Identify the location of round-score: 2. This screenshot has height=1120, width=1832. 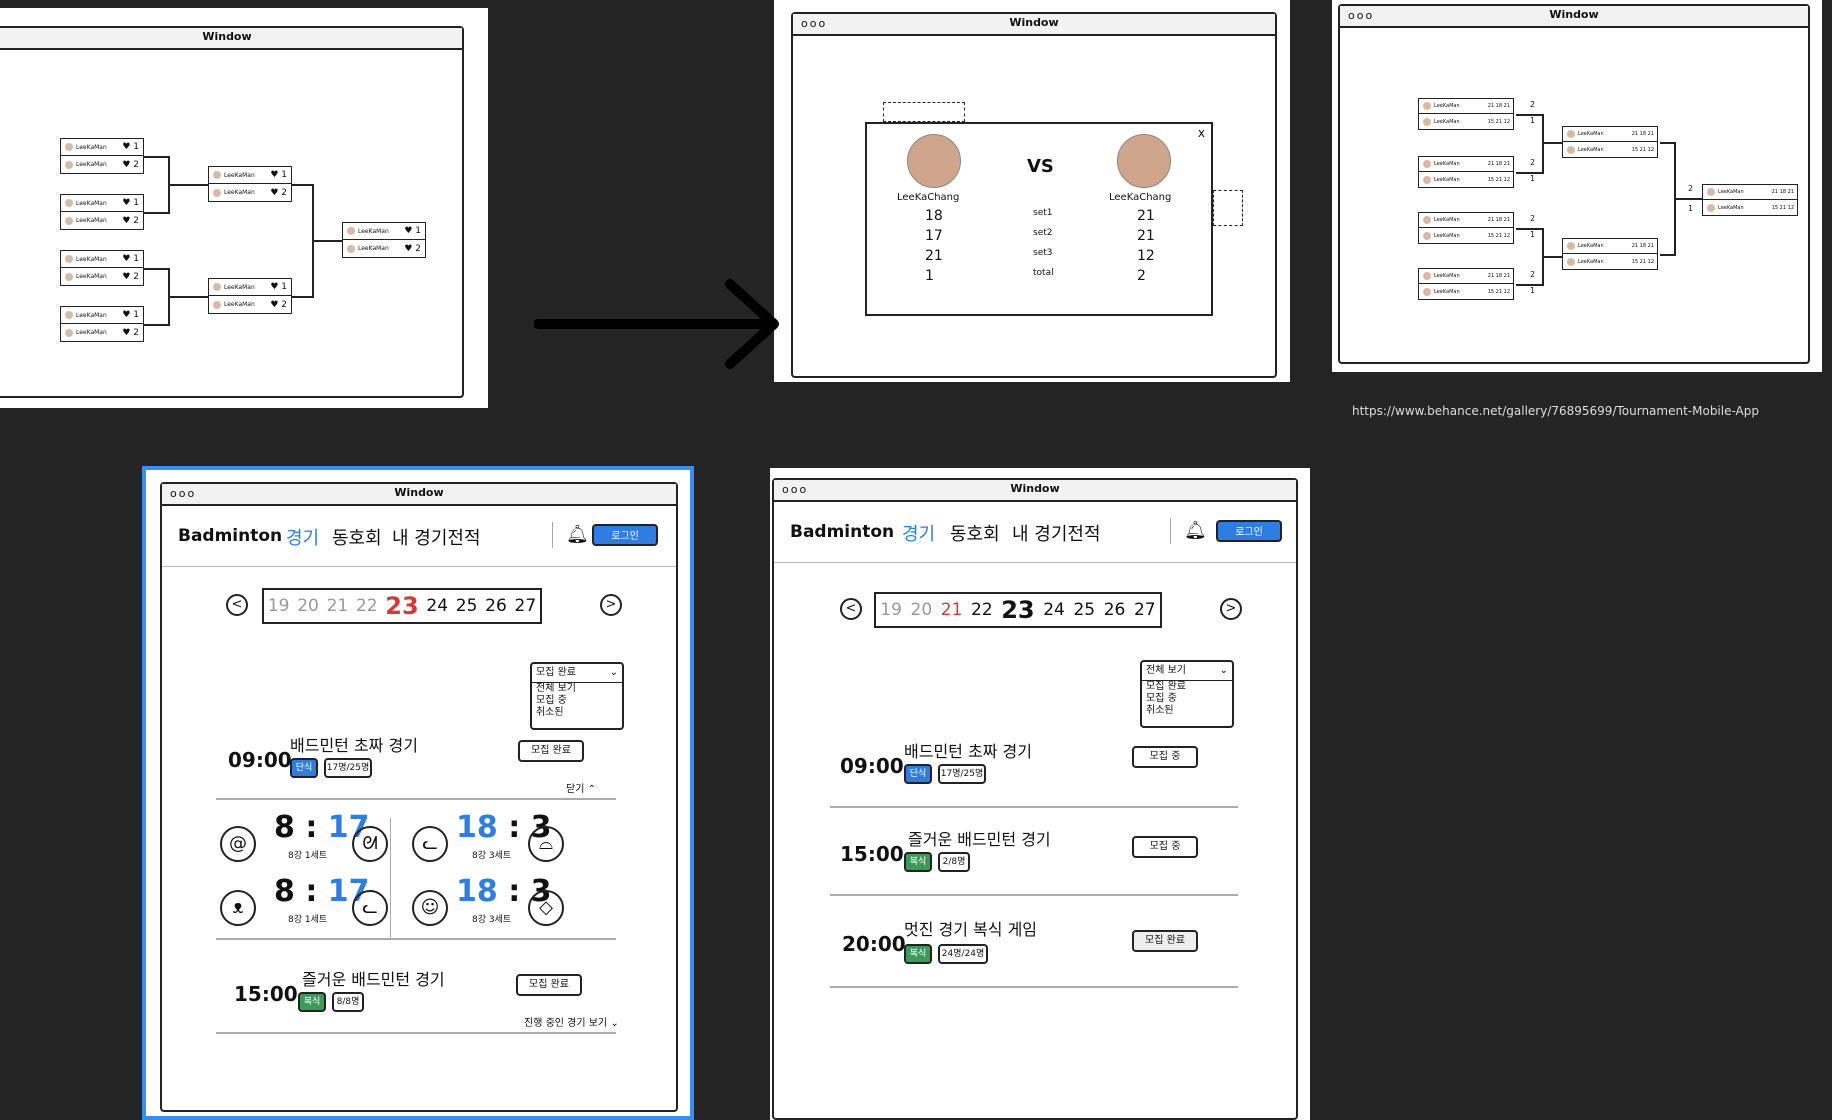
(1533, 274).